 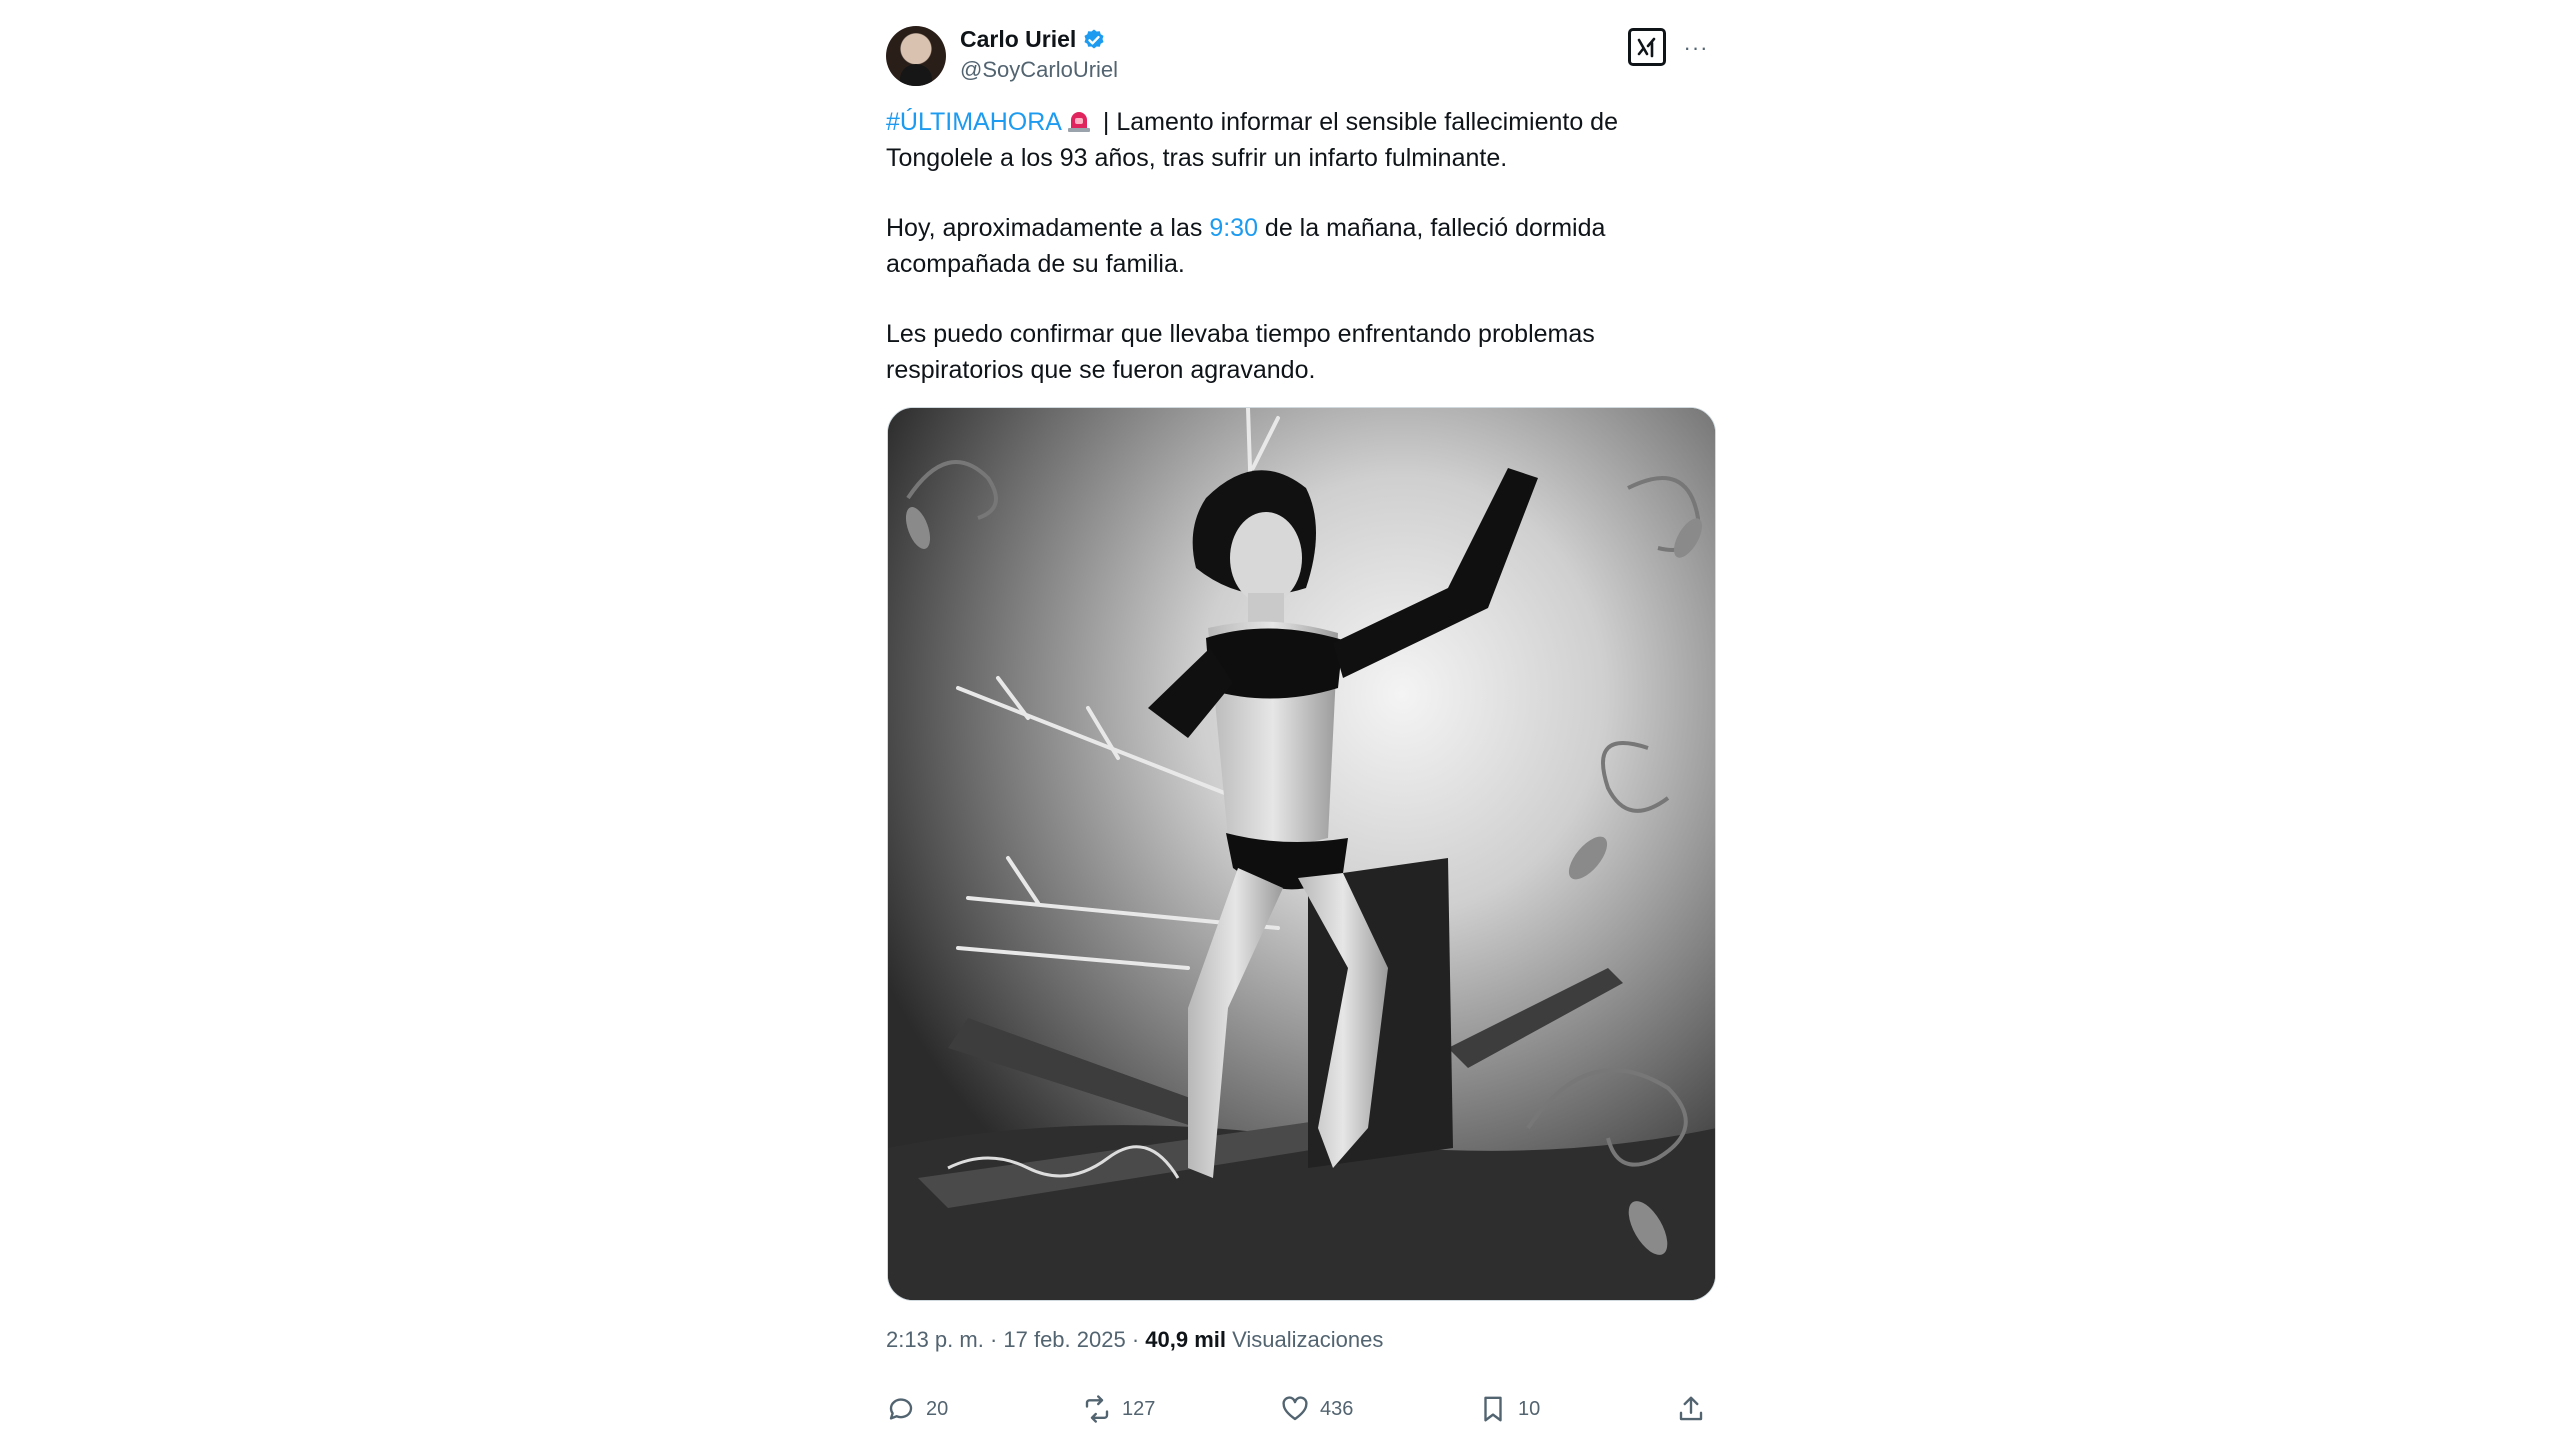 What do you see at coordinates (1118, 1409) in the screenshot?
I see `repost-button: 127` at bounding box center [1118, 1409].